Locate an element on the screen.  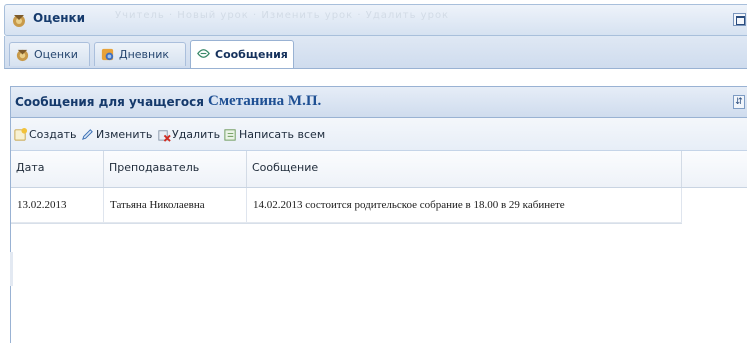
column-message: Сообщение is located at coordinates (464, 169).